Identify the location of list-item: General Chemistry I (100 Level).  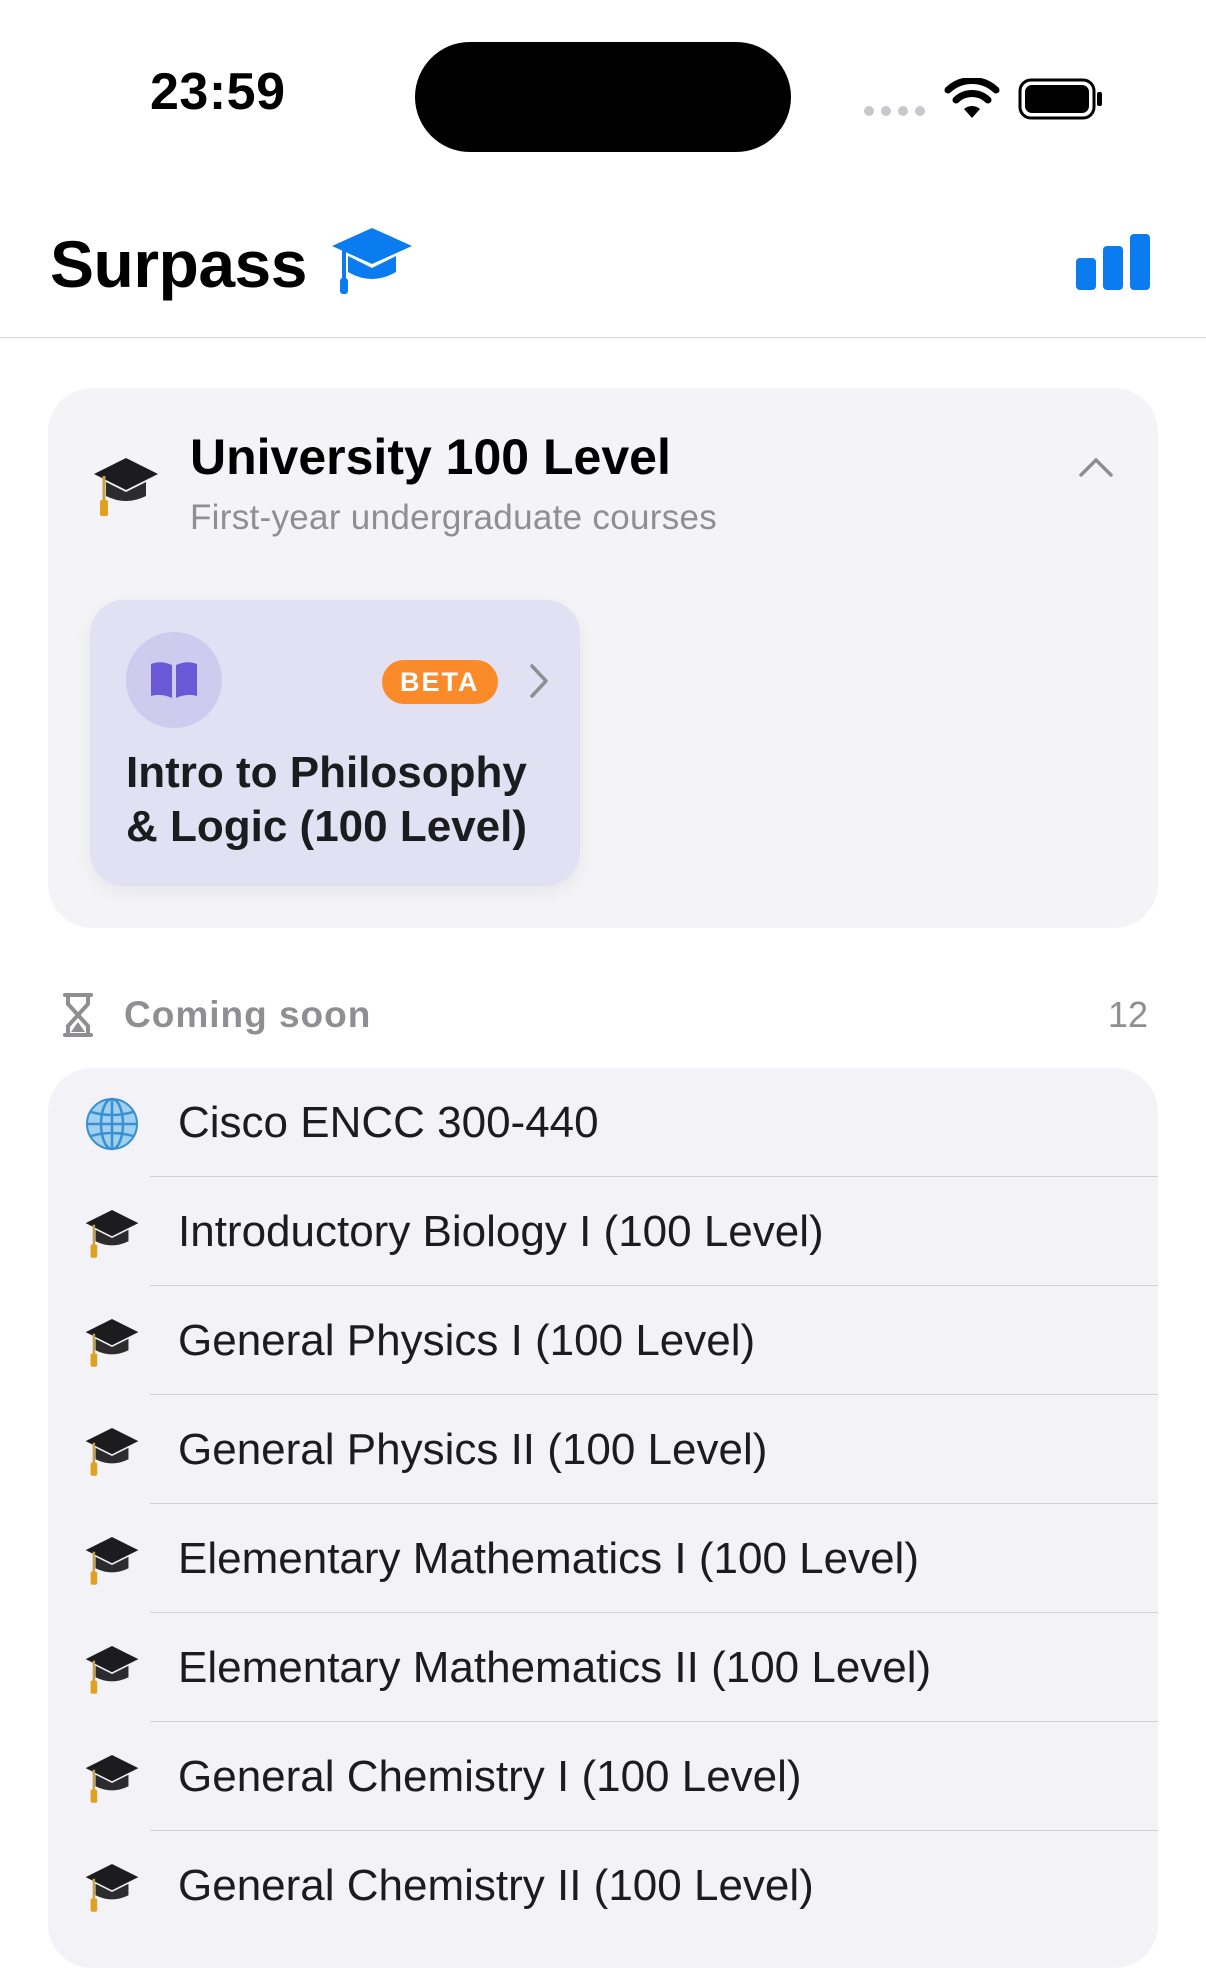
(603, 1776).